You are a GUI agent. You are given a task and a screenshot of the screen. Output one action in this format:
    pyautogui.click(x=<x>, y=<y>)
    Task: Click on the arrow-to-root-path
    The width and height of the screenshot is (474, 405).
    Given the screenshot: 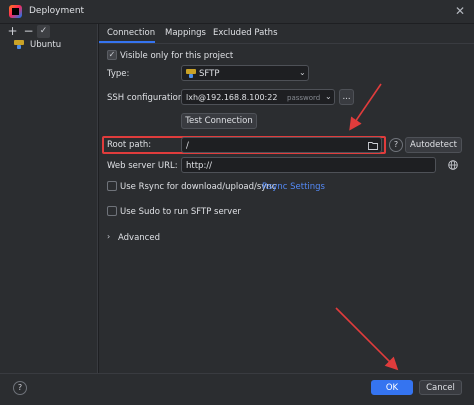 What is the action you would take?
    pyautogui.click(x=365, y=107)
    